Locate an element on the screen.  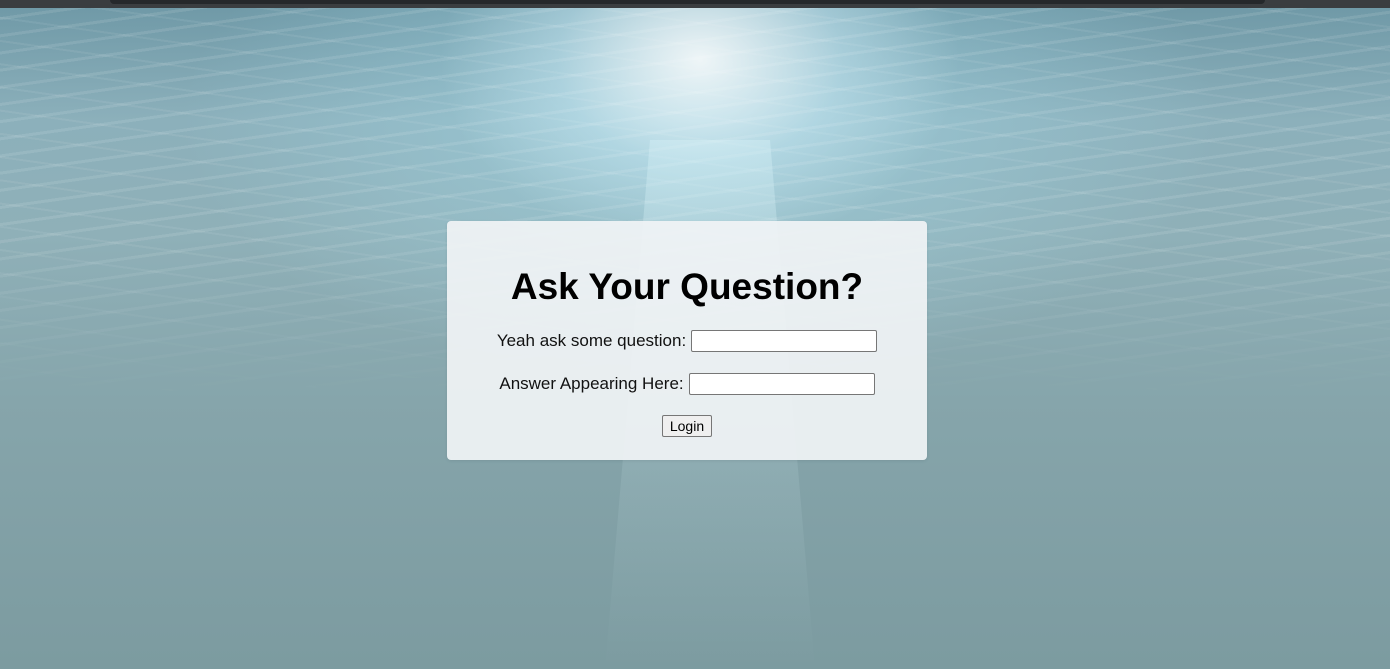
answer-row: Answer Appearing Here: is located at coordinates (687, 384).